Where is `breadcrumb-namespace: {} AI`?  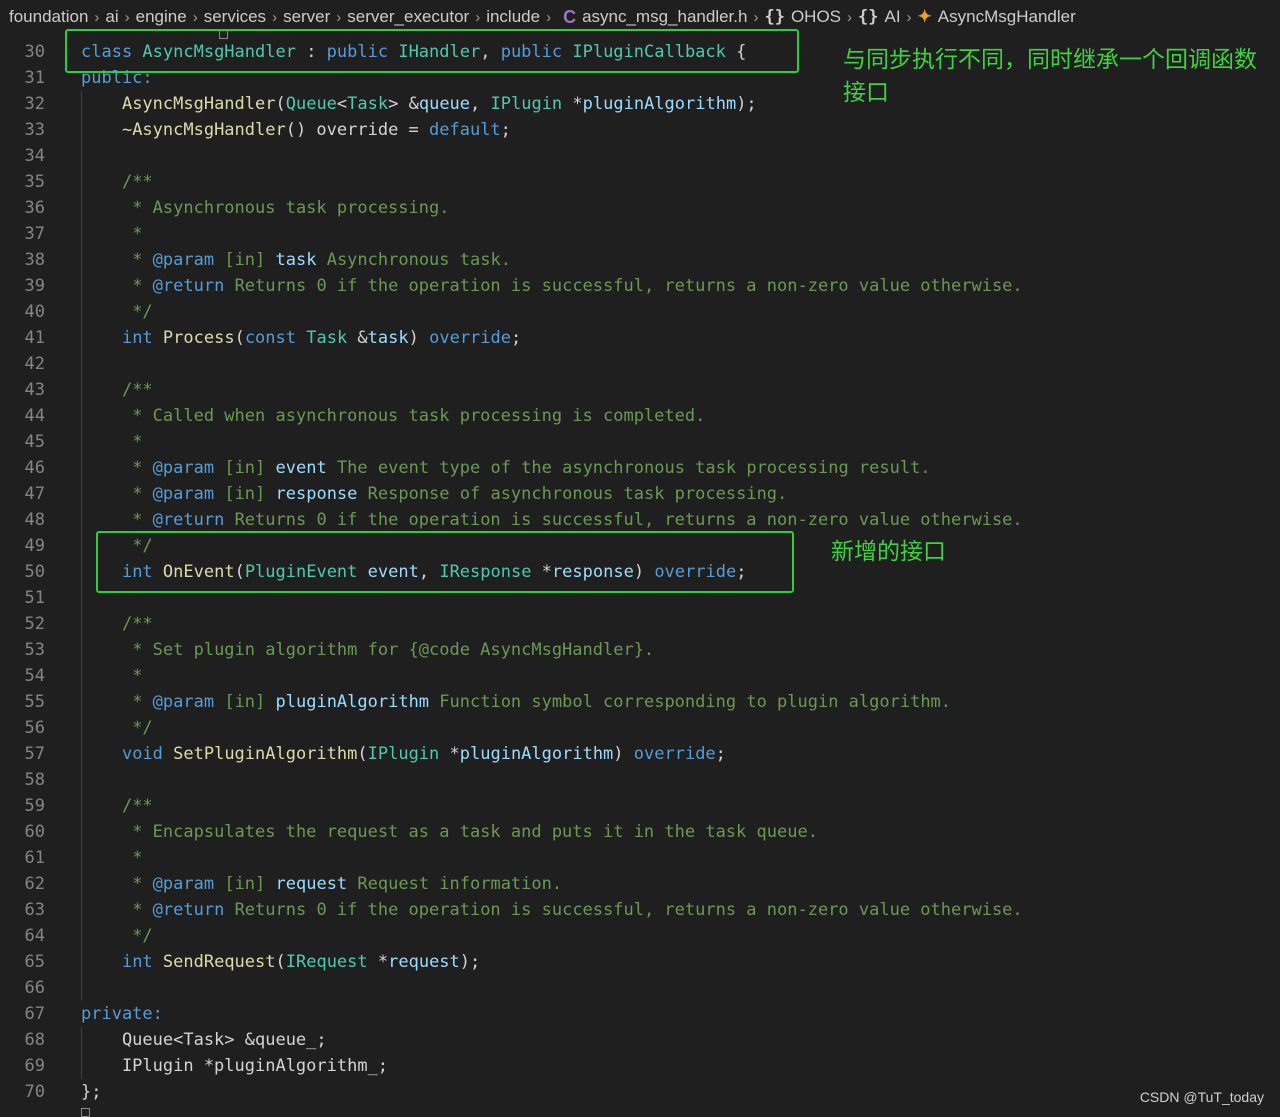 breadcrumb-namespace: {} AI is located at coordinates (879, 17).